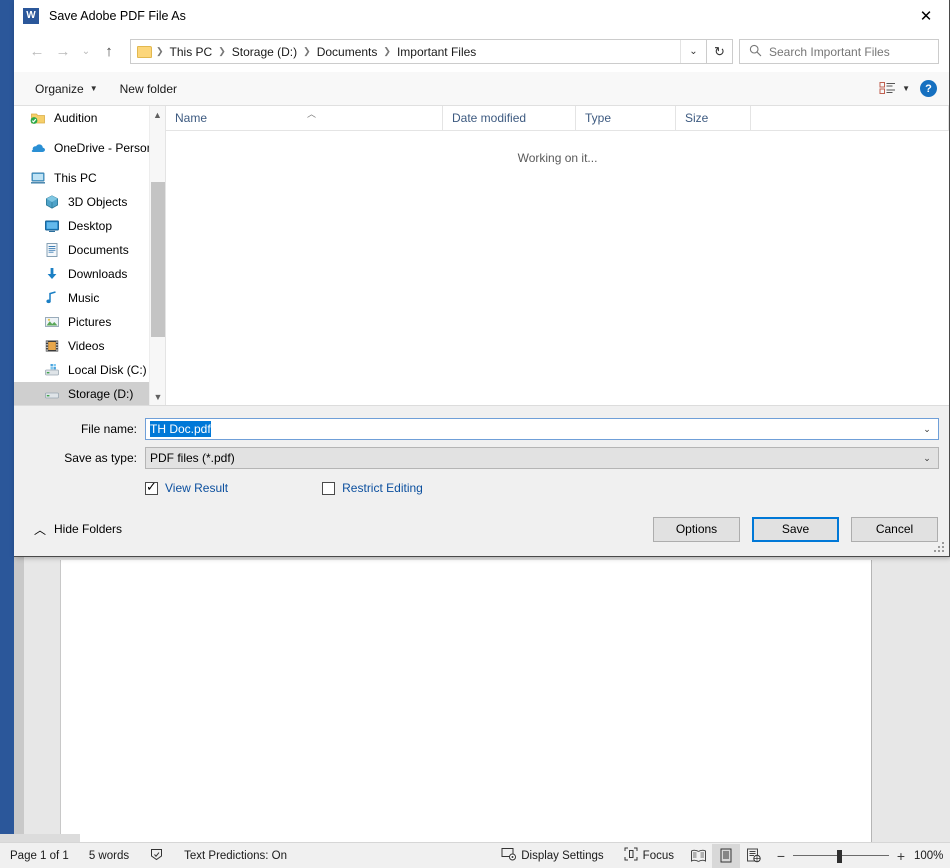 Image resolution: width=950 pixels, height=868 pixels. Describe the element at coordinates (894, 88) in the screenshot. I see `change-view-button: ▼` at that location.